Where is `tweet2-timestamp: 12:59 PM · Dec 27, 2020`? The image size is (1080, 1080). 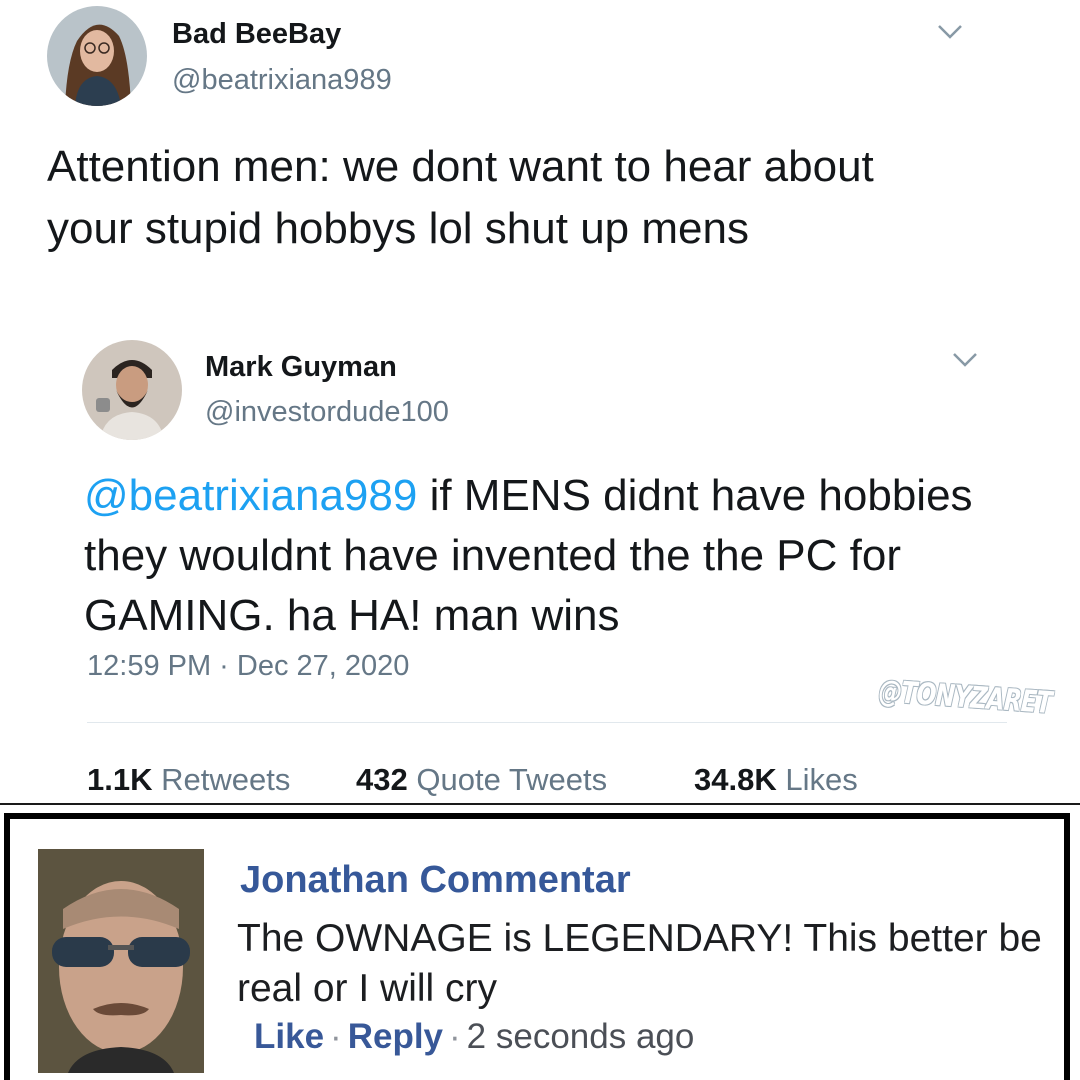
tweet2-timestamp: 12:59 PM · Dec 27, 2020 is located at coordinates (248, 666).